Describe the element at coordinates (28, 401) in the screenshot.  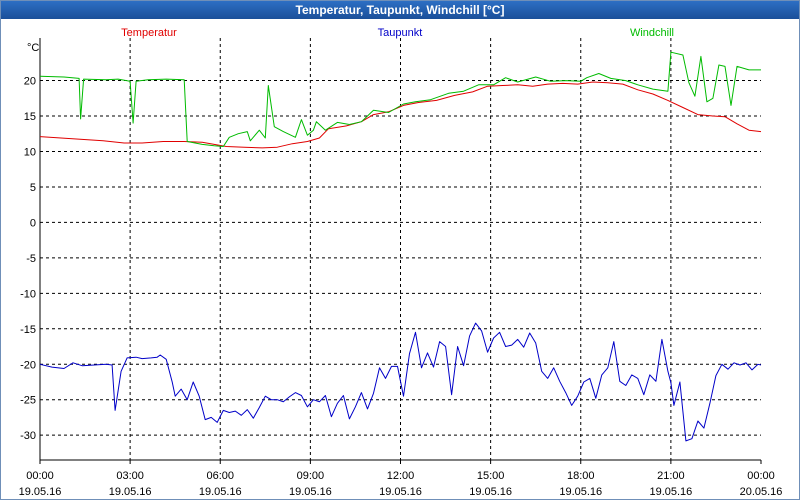
I see `y-tick-label: -25` at that location.